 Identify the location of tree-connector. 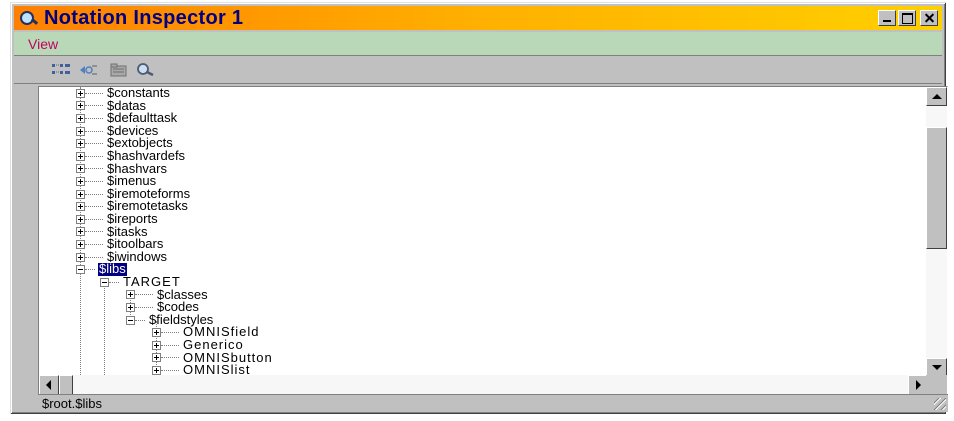
(104, 327).